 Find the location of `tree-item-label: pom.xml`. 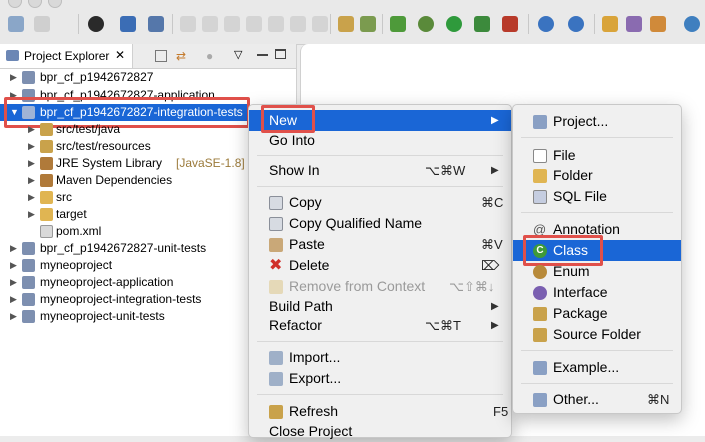

tree-item-label: pom.xml is located at coordinates (79, 231).